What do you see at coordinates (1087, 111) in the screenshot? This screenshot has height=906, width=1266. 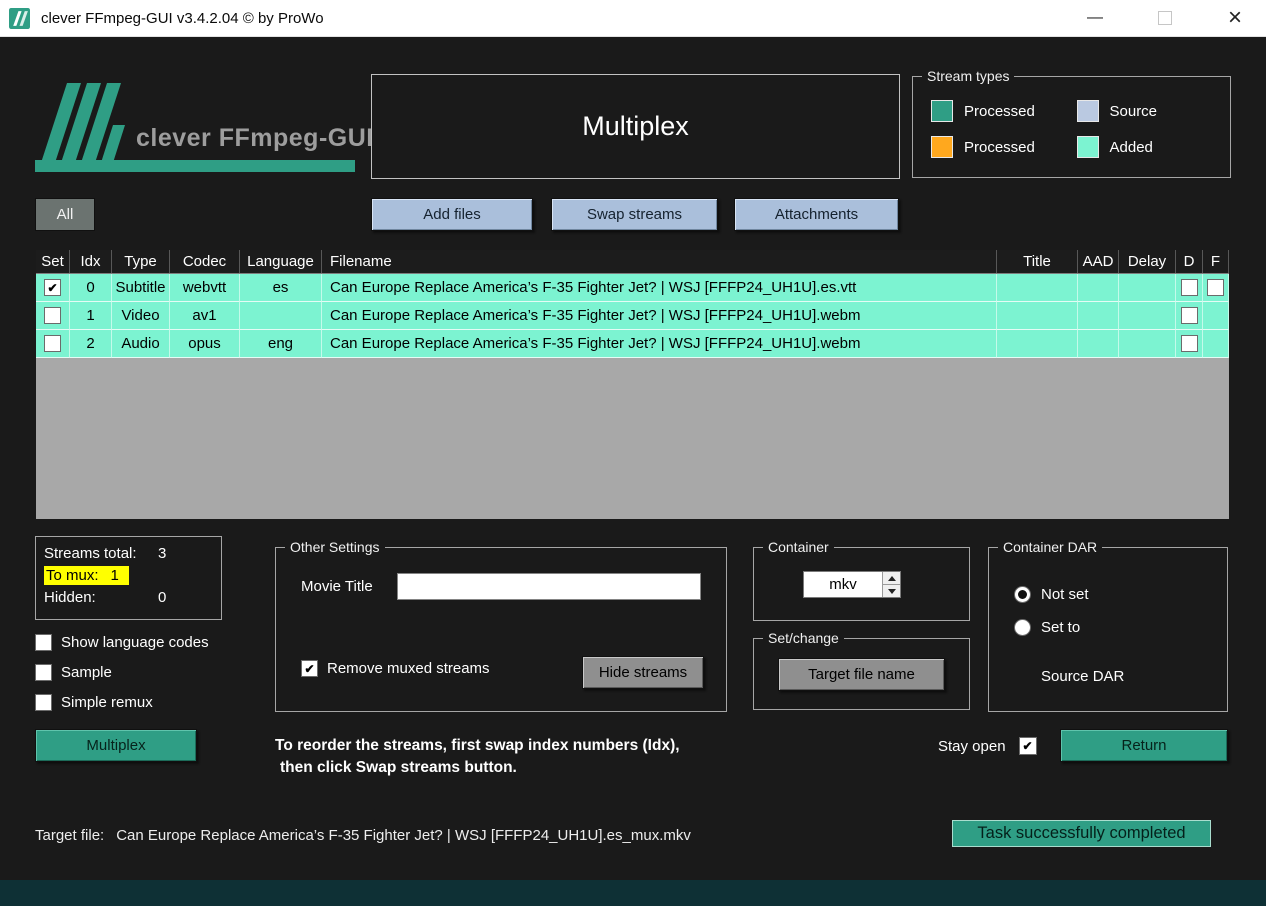 I see `source-swatch` at bounding box center [1087, 111].